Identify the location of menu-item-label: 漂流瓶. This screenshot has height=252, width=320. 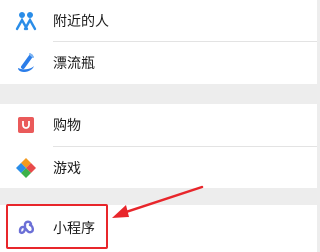
(74, 63).